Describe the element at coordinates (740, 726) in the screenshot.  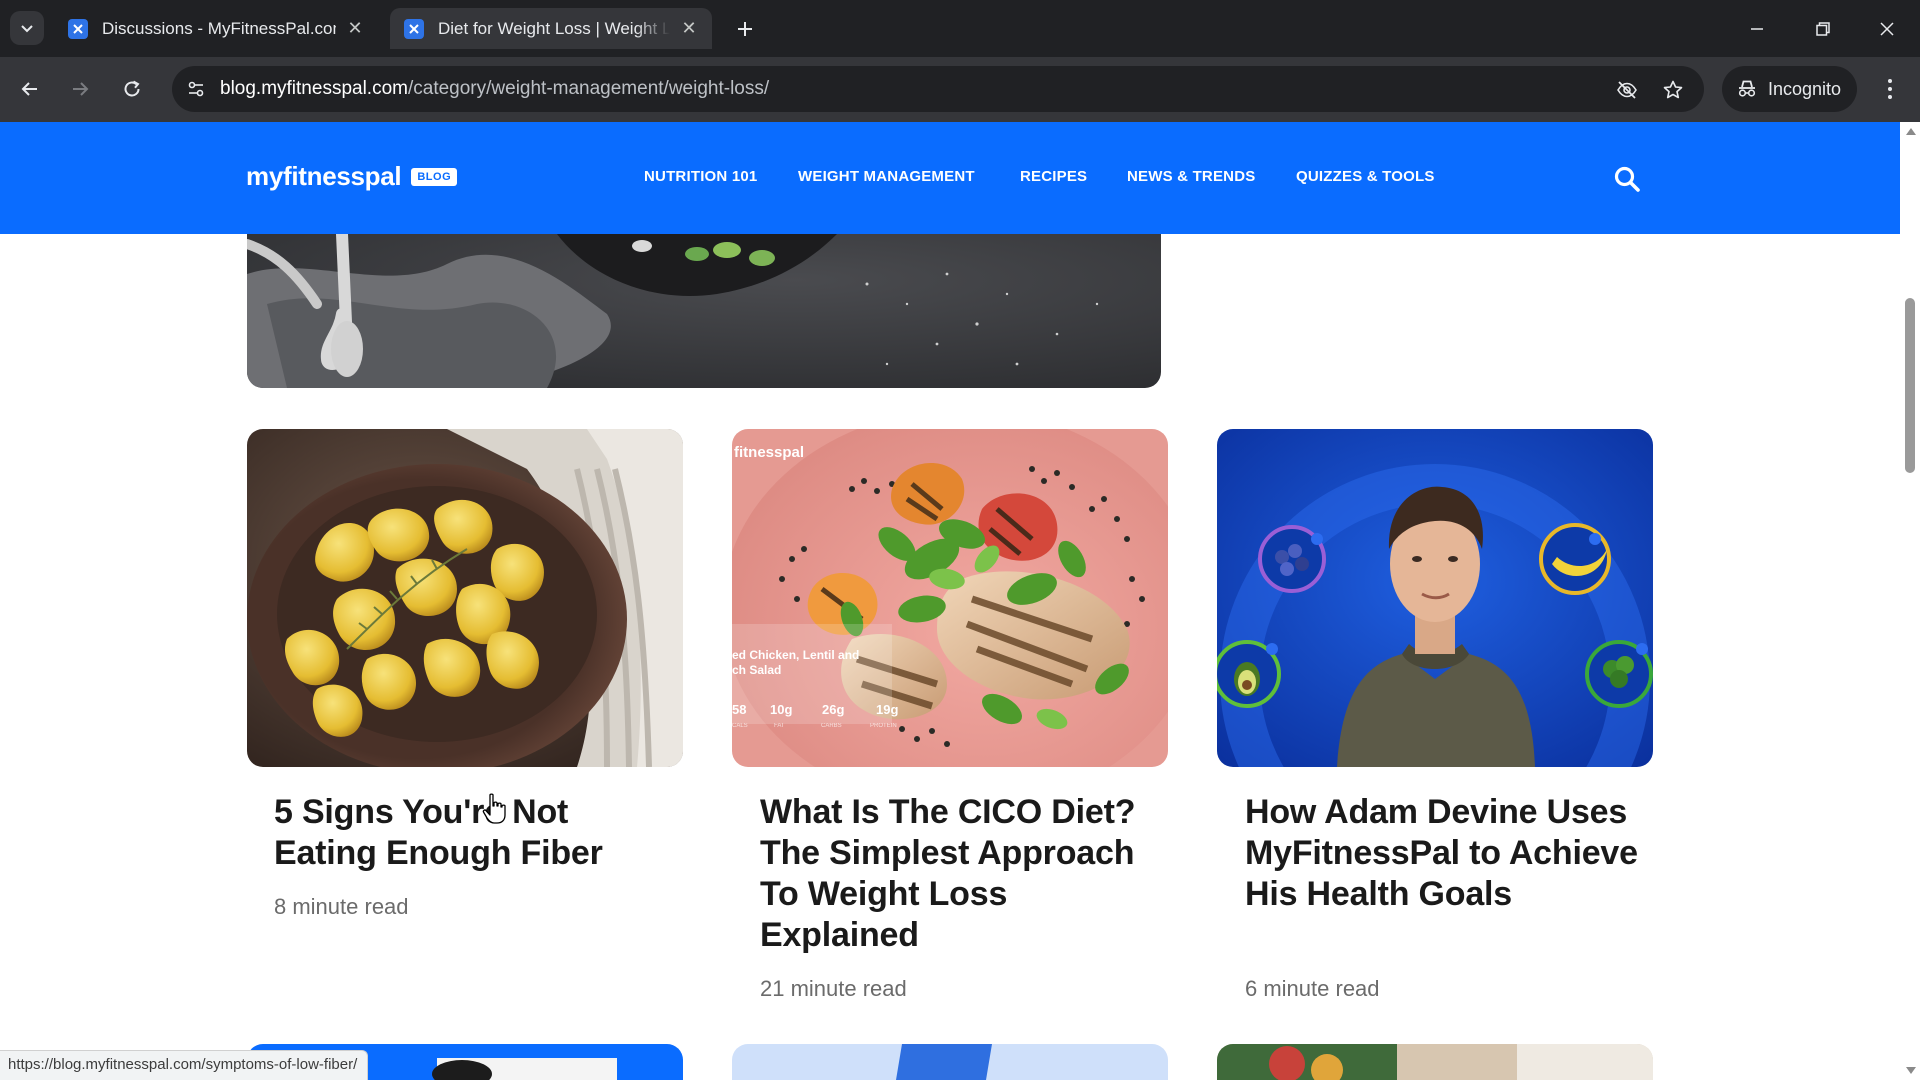
I see `recipe-label-cals: CALS` at that location.